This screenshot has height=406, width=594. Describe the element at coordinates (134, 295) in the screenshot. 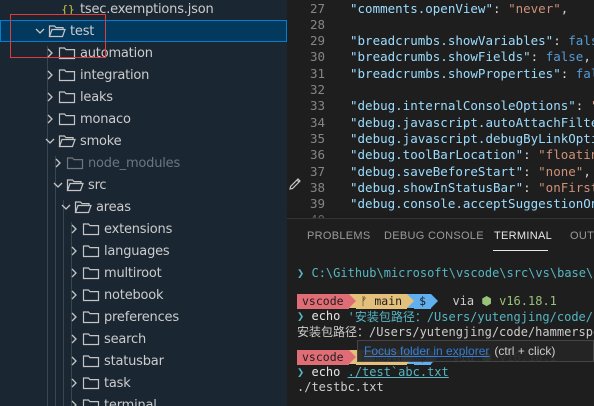

I see `tree-item-label: notebook` at that location.